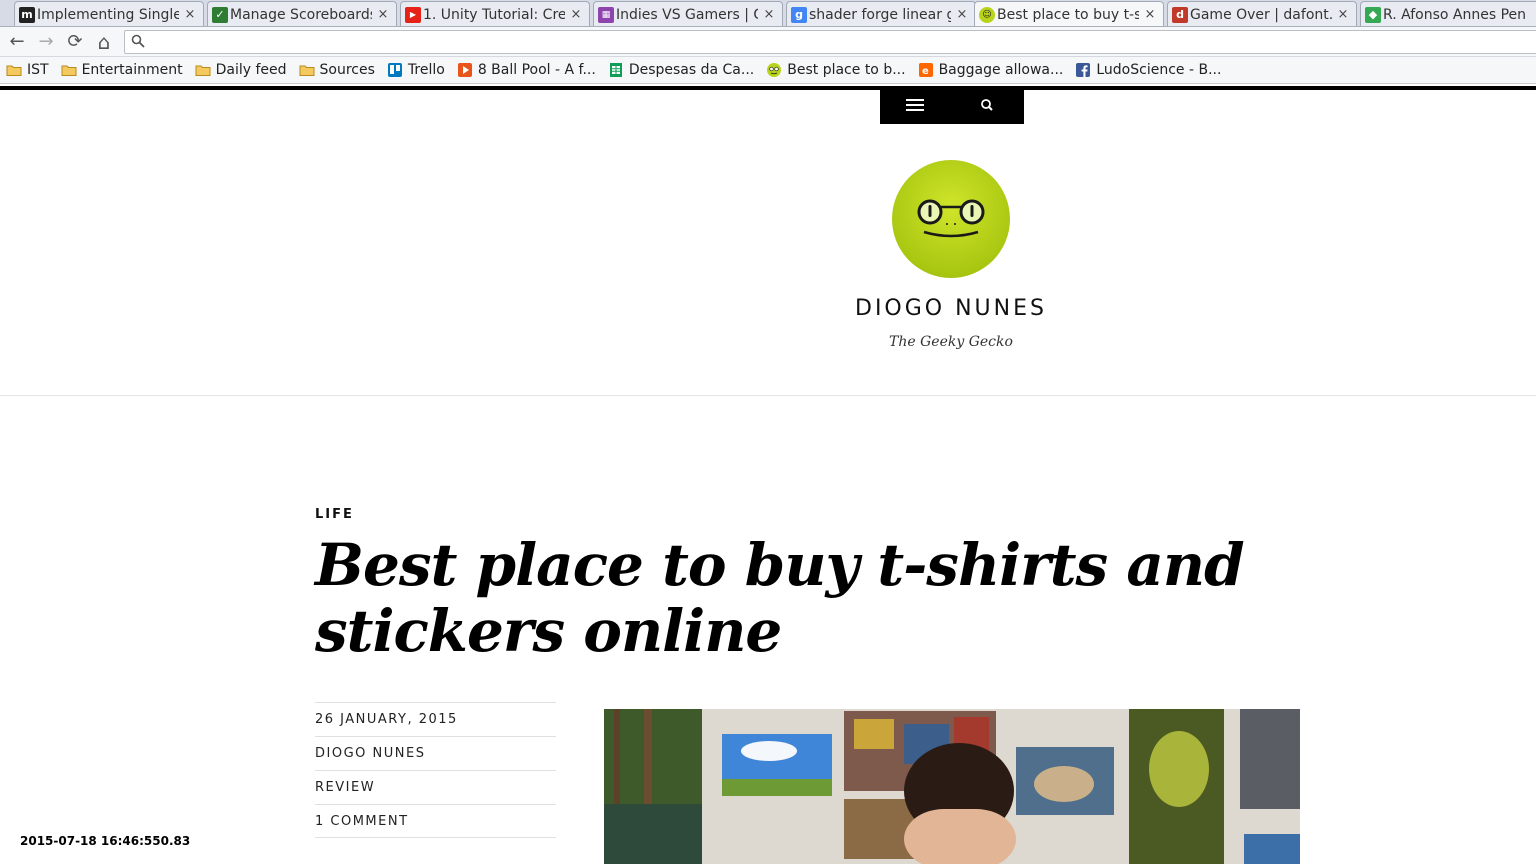  What do you see at coordinates (347, 70) in the screenshot?
I see `bookmark-label: Sources` at bounding box center [347, 70].